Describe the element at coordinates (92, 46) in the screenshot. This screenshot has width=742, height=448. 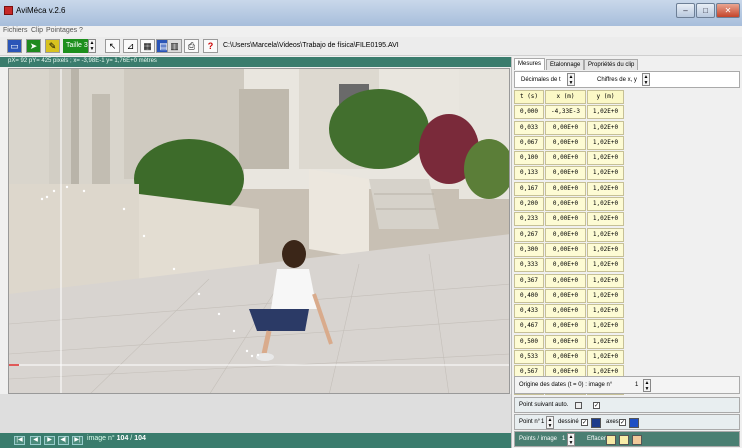
I see `size-spinner: ▲ ▼` at that location.